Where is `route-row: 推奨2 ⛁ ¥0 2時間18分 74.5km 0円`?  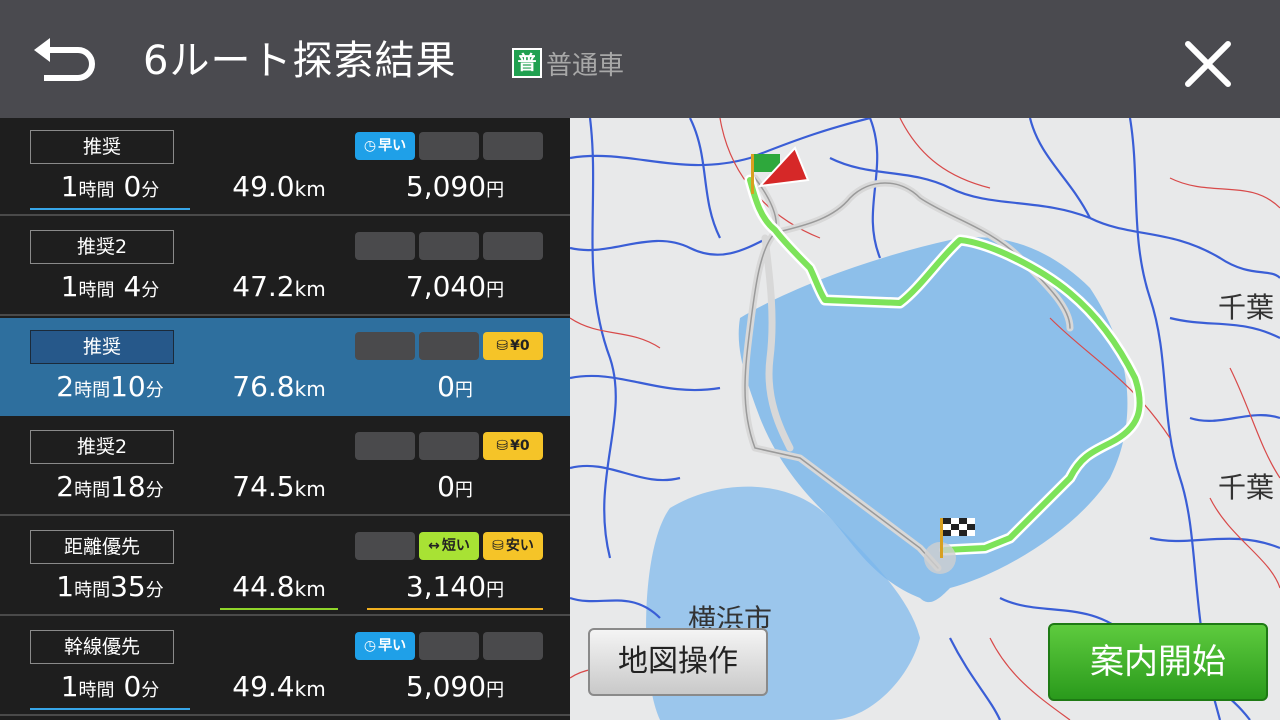 route-row: 推奨2 ⛁ ¥0 2時間18分 74.5km 0円 is located at coordinates (285, 467).